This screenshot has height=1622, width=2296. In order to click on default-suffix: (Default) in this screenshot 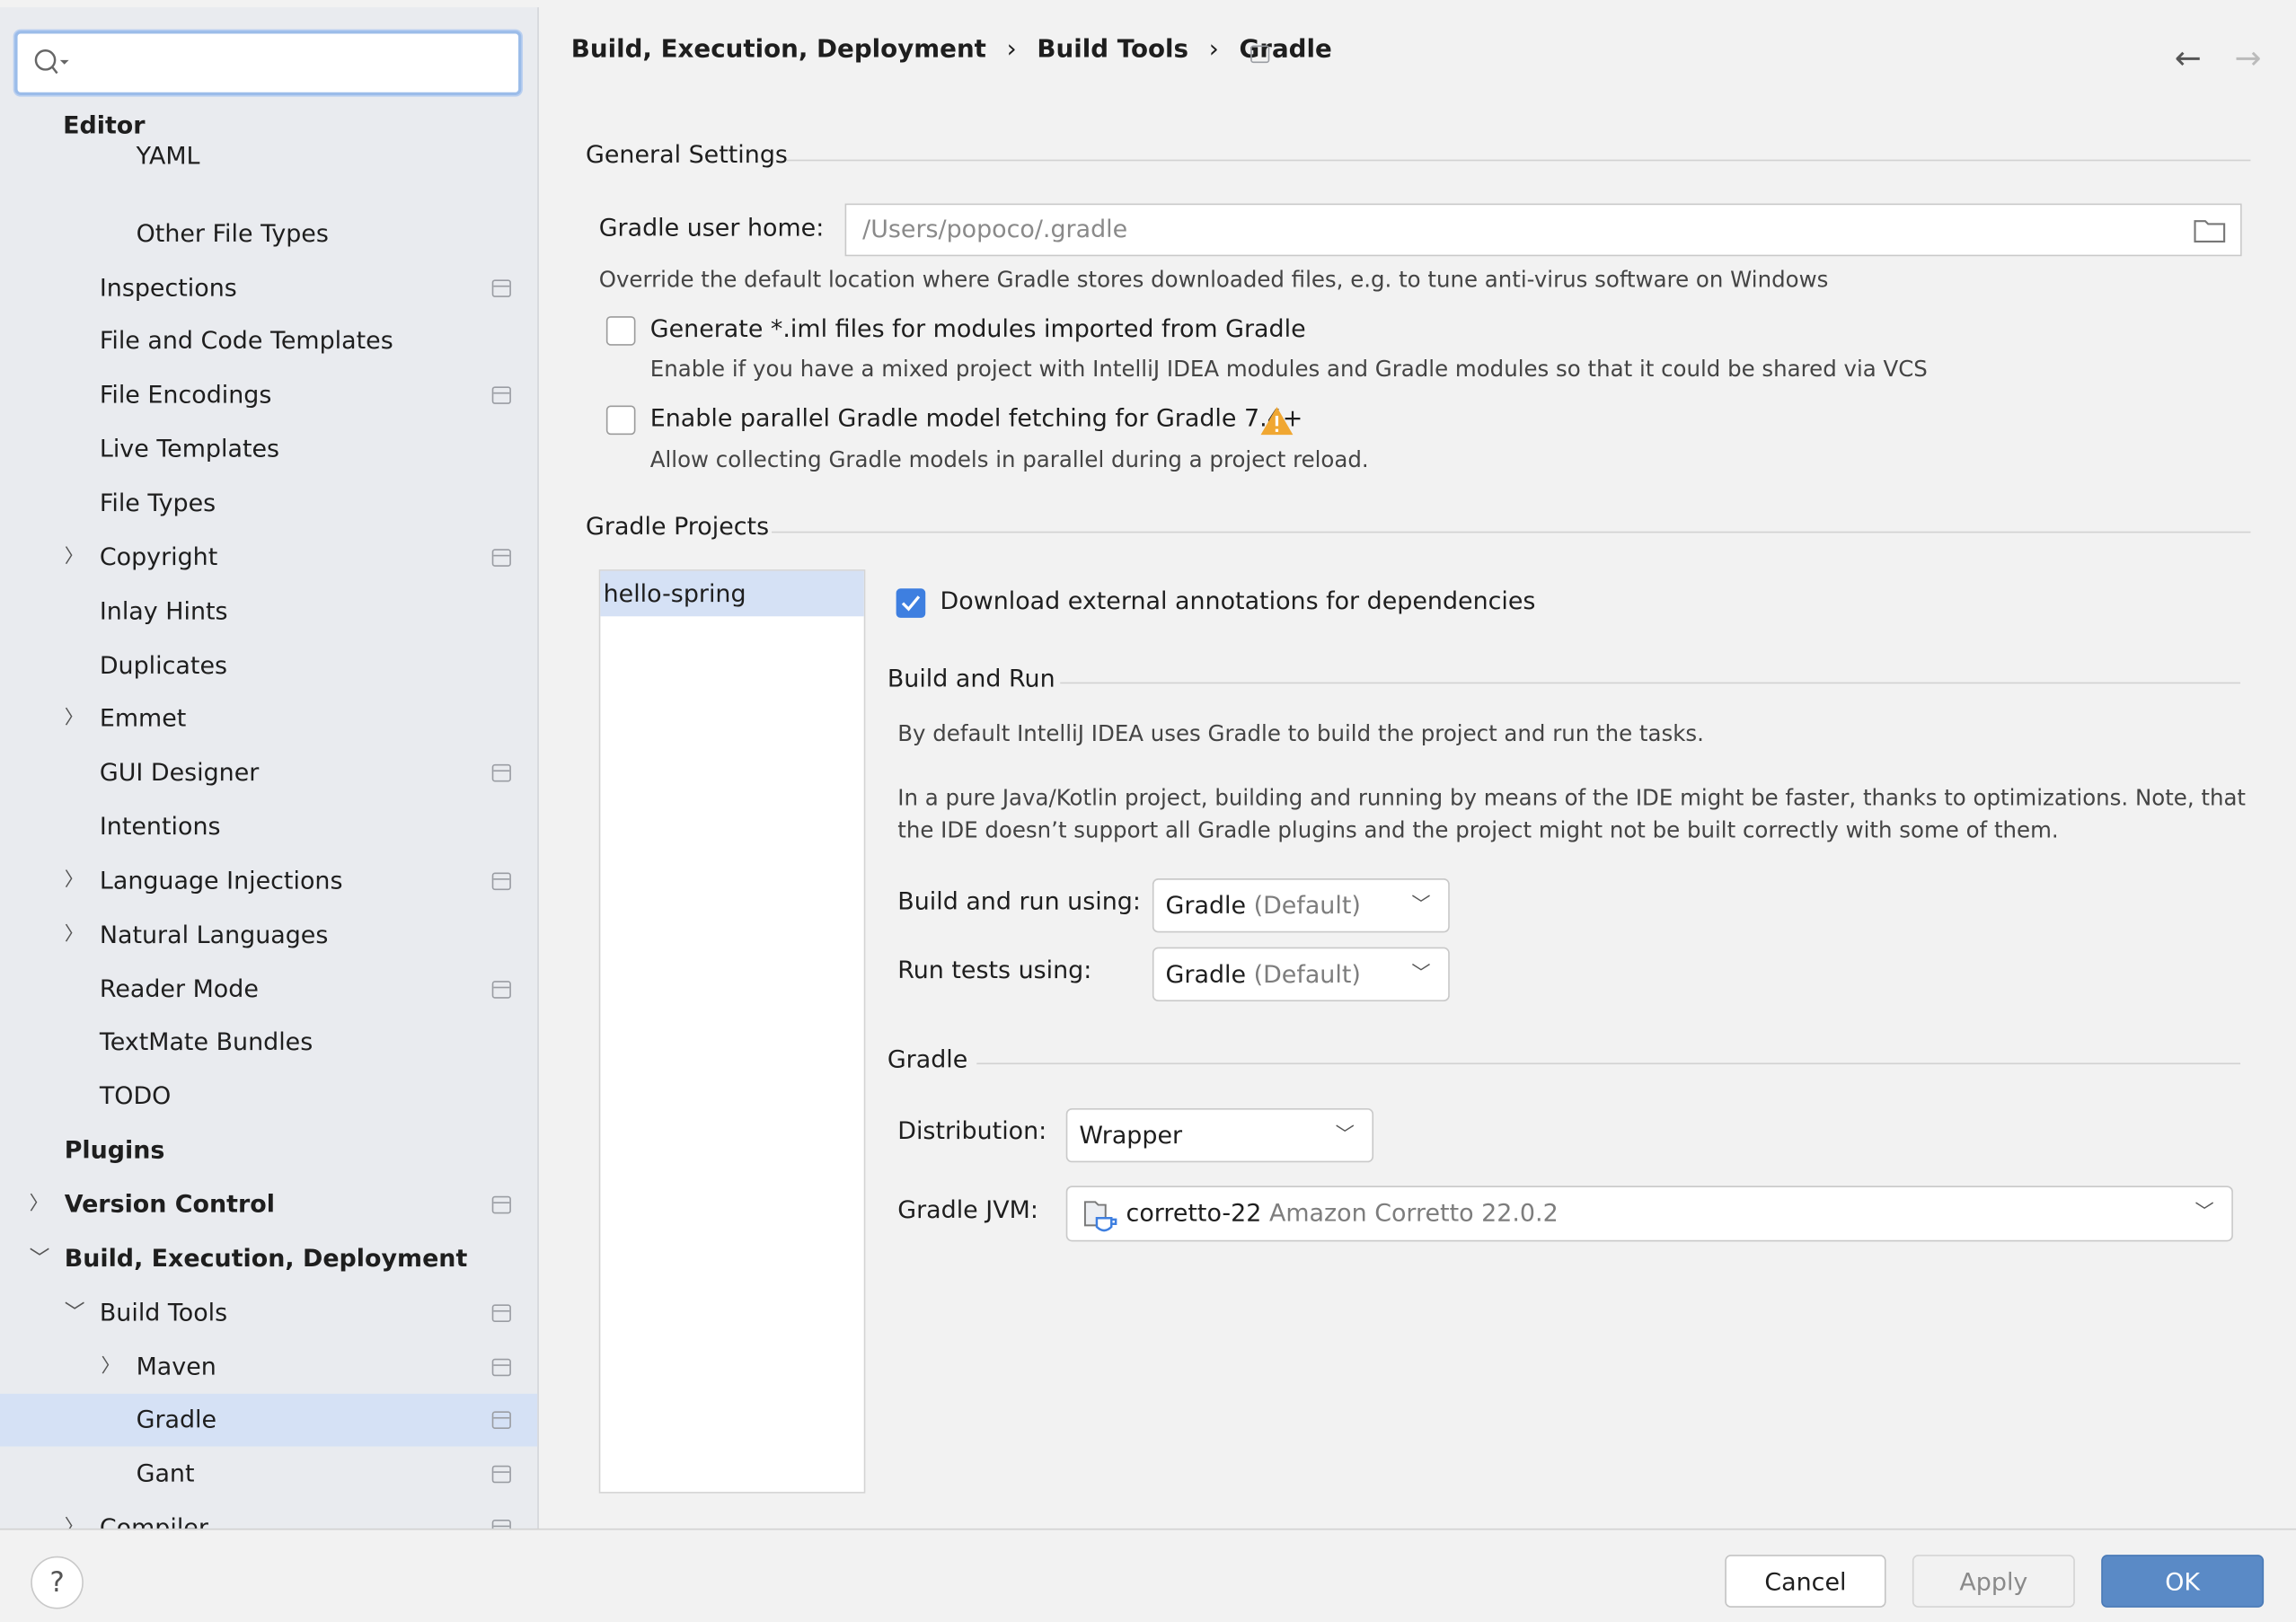, I will do `click(1307, 974)`.